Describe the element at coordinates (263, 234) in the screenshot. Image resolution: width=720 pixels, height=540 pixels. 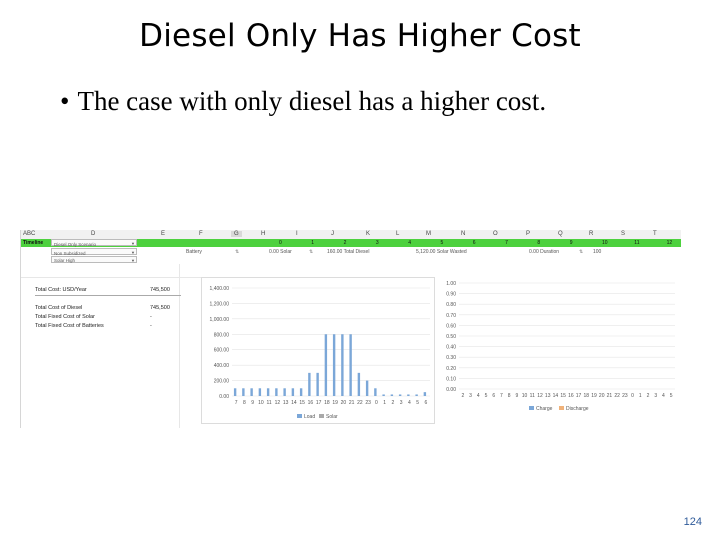
I see `column-header: H` at that location.